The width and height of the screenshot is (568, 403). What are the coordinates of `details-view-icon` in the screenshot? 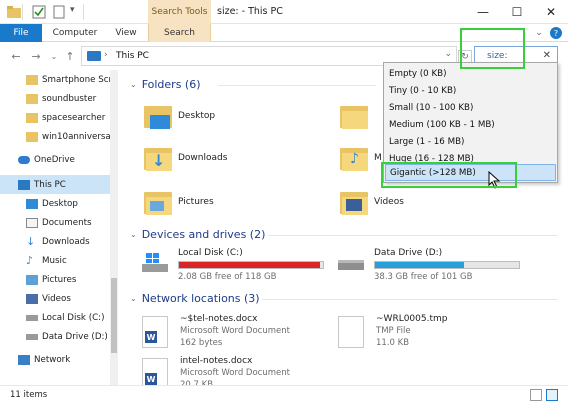 It's located at (536, 395).